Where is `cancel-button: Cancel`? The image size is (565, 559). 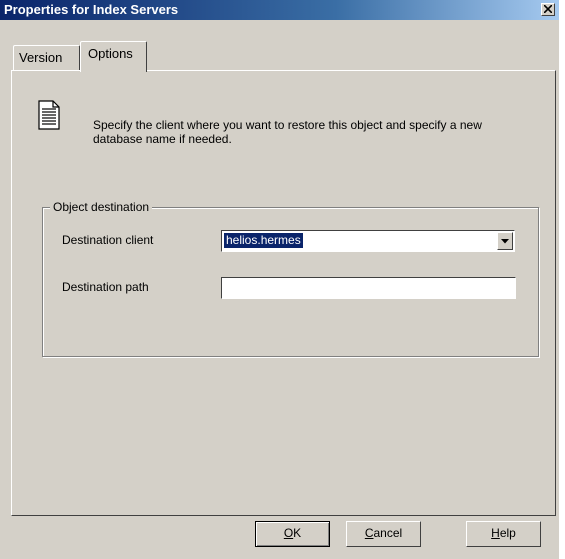 cancel-button: Cancel is located at coordinates (383, 534).